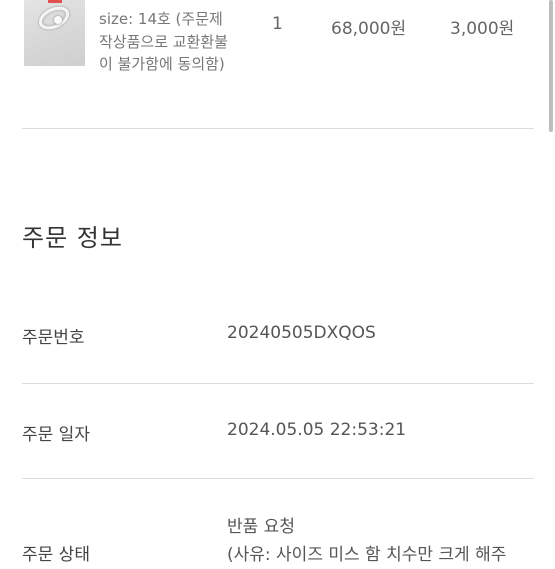  What do you see at coordinates (55, 1) in the screenshot?
I see `thumbnail-tag` at bounding box center [55, 1].